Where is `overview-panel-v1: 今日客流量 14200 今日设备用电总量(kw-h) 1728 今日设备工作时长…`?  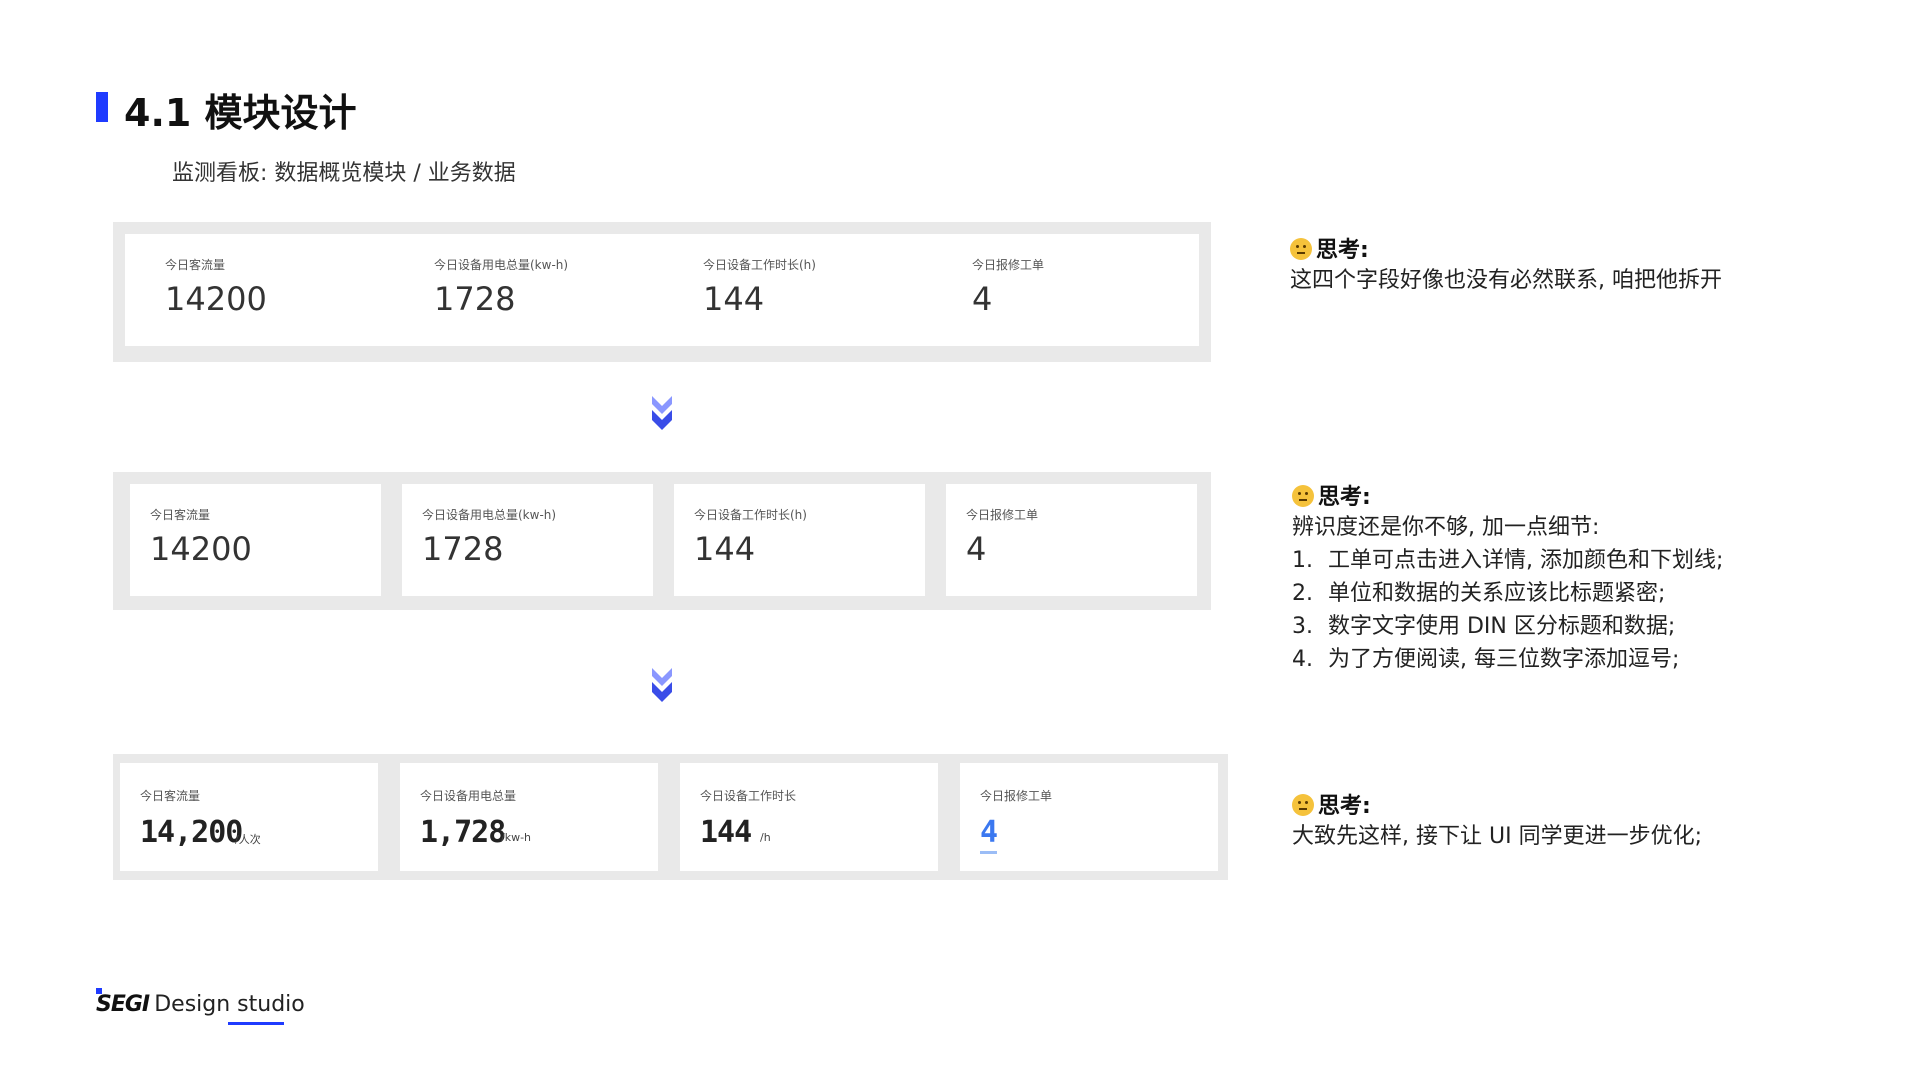
overview-panel-v1: 今日客流量 14200 今日设备用电总量(kw-h) 1728 今日设备工作时长… is located at coordinates (662, 292).